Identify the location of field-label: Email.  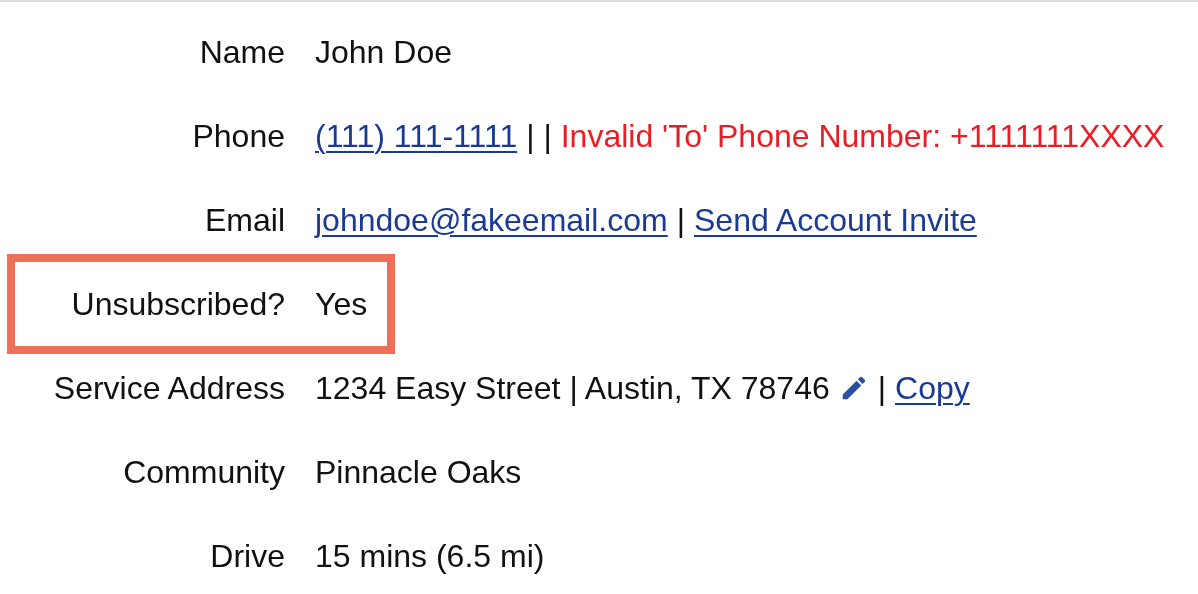
(244, 220).